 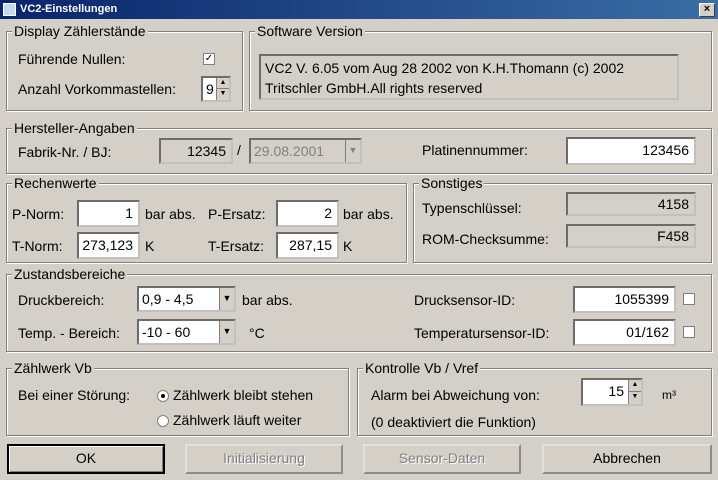 I want to click on platinennummer-field: 123456, so click(x=631, y=151).